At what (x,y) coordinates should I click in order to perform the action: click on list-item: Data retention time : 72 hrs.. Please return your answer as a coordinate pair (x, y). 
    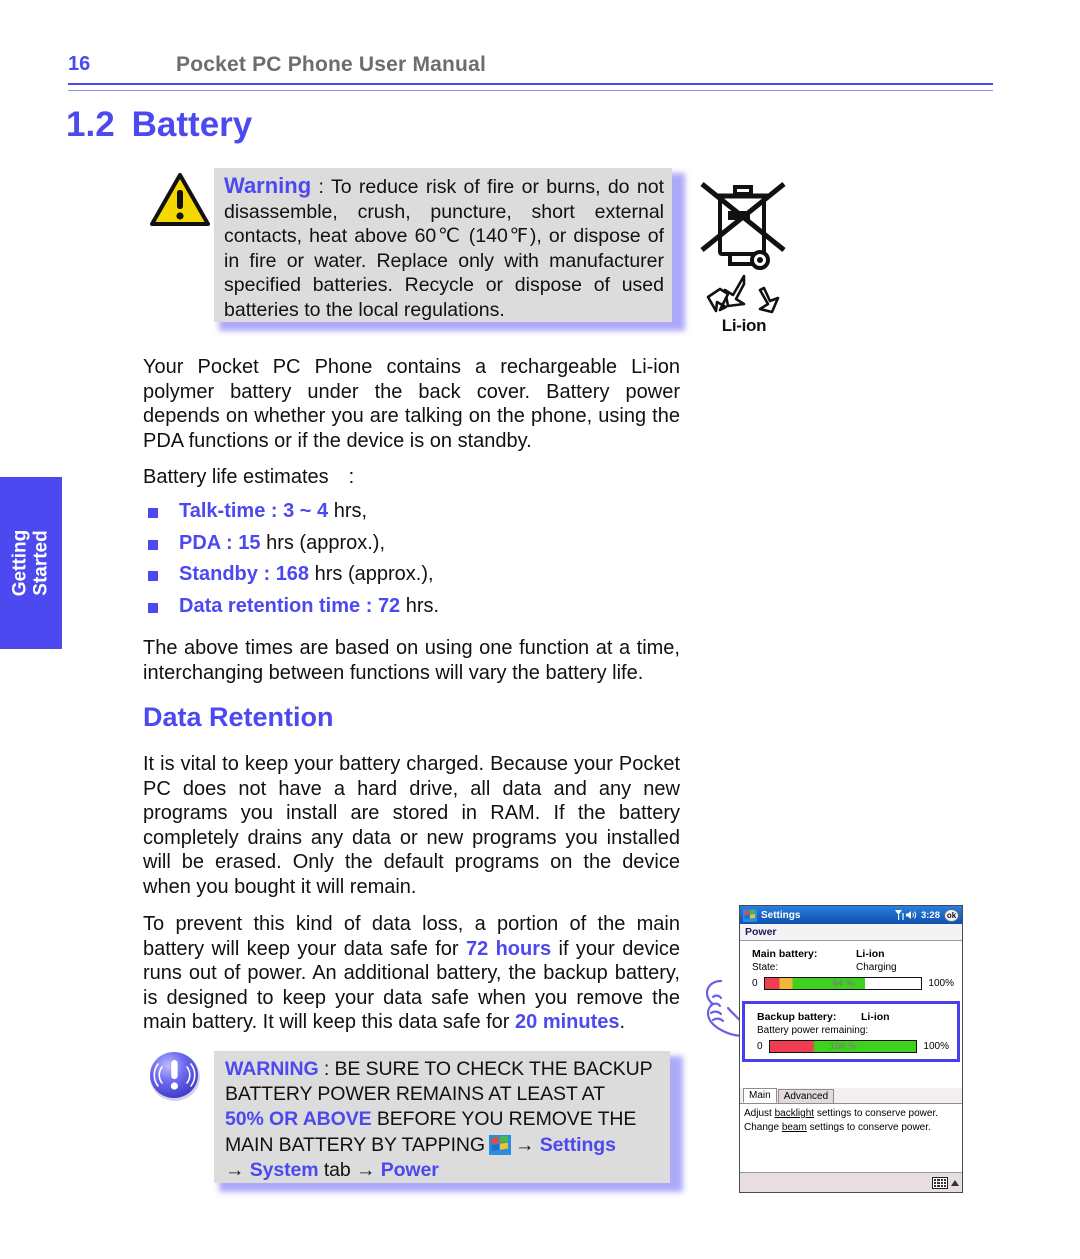
    Looking at the image, I should click on (413, 608).